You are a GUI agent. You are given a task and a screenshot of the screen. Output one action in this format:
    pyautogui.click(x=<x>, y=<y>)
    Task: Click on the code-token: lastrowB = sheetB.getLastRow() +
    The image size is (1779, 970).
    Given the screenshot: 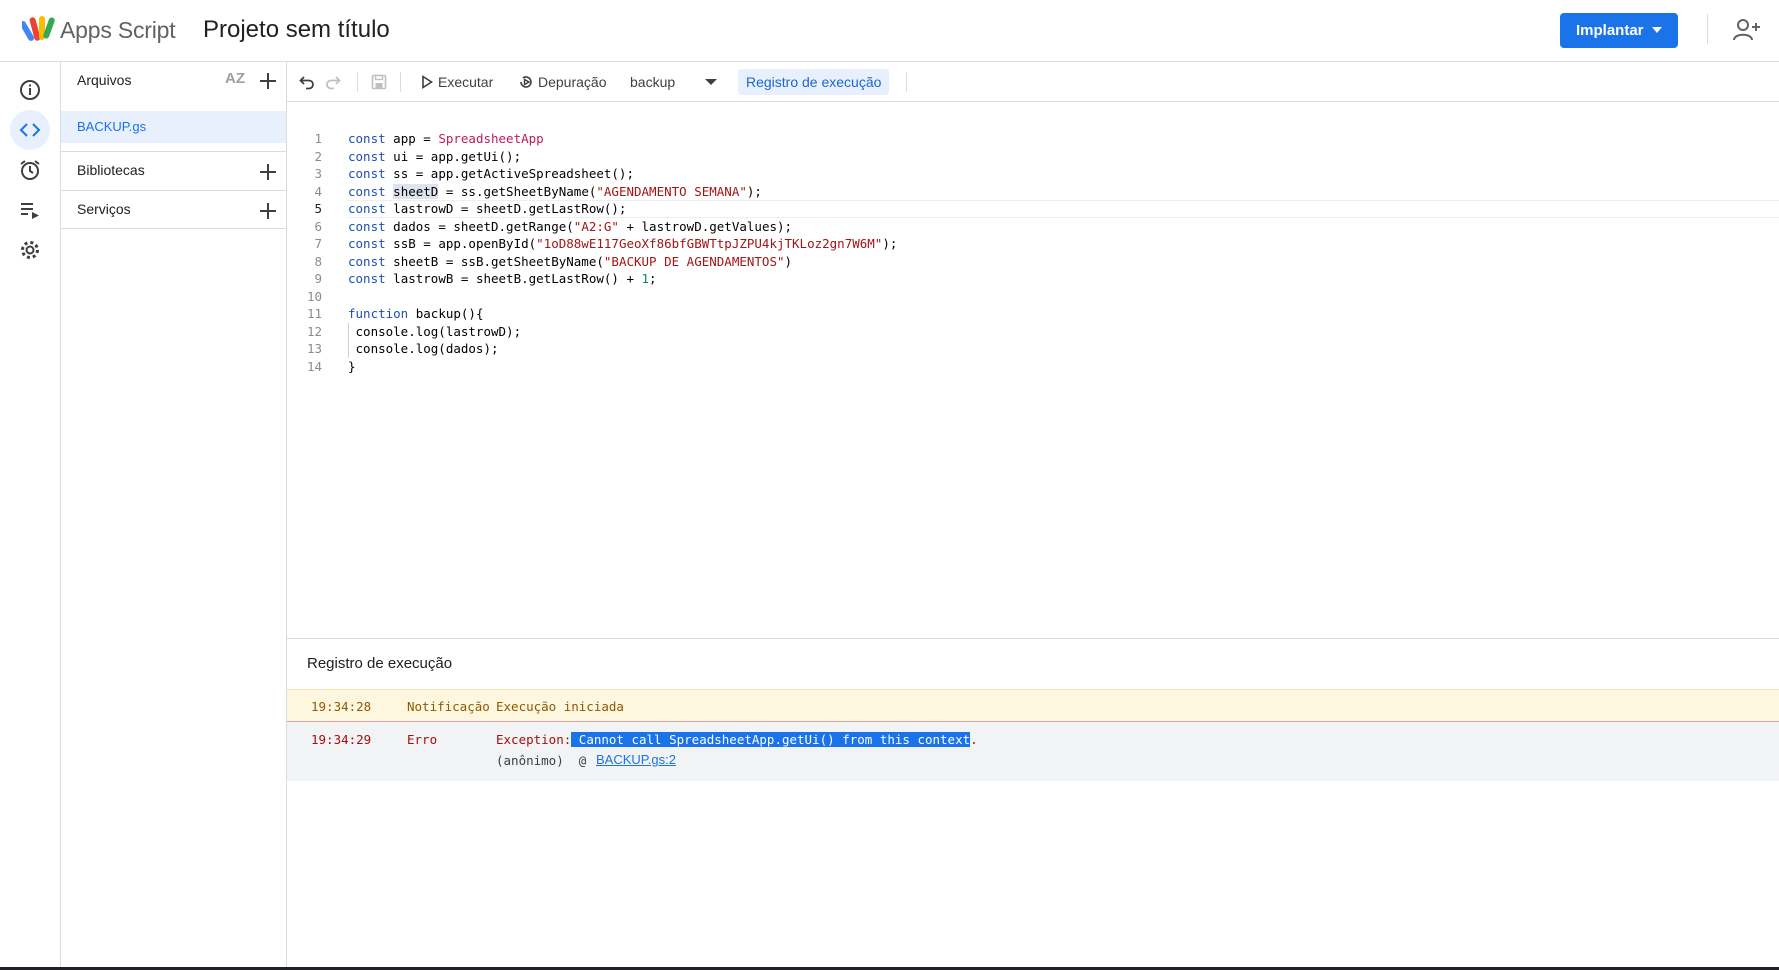 What is the action you would take?
    pyautogui.click(x=513, y=278)
    